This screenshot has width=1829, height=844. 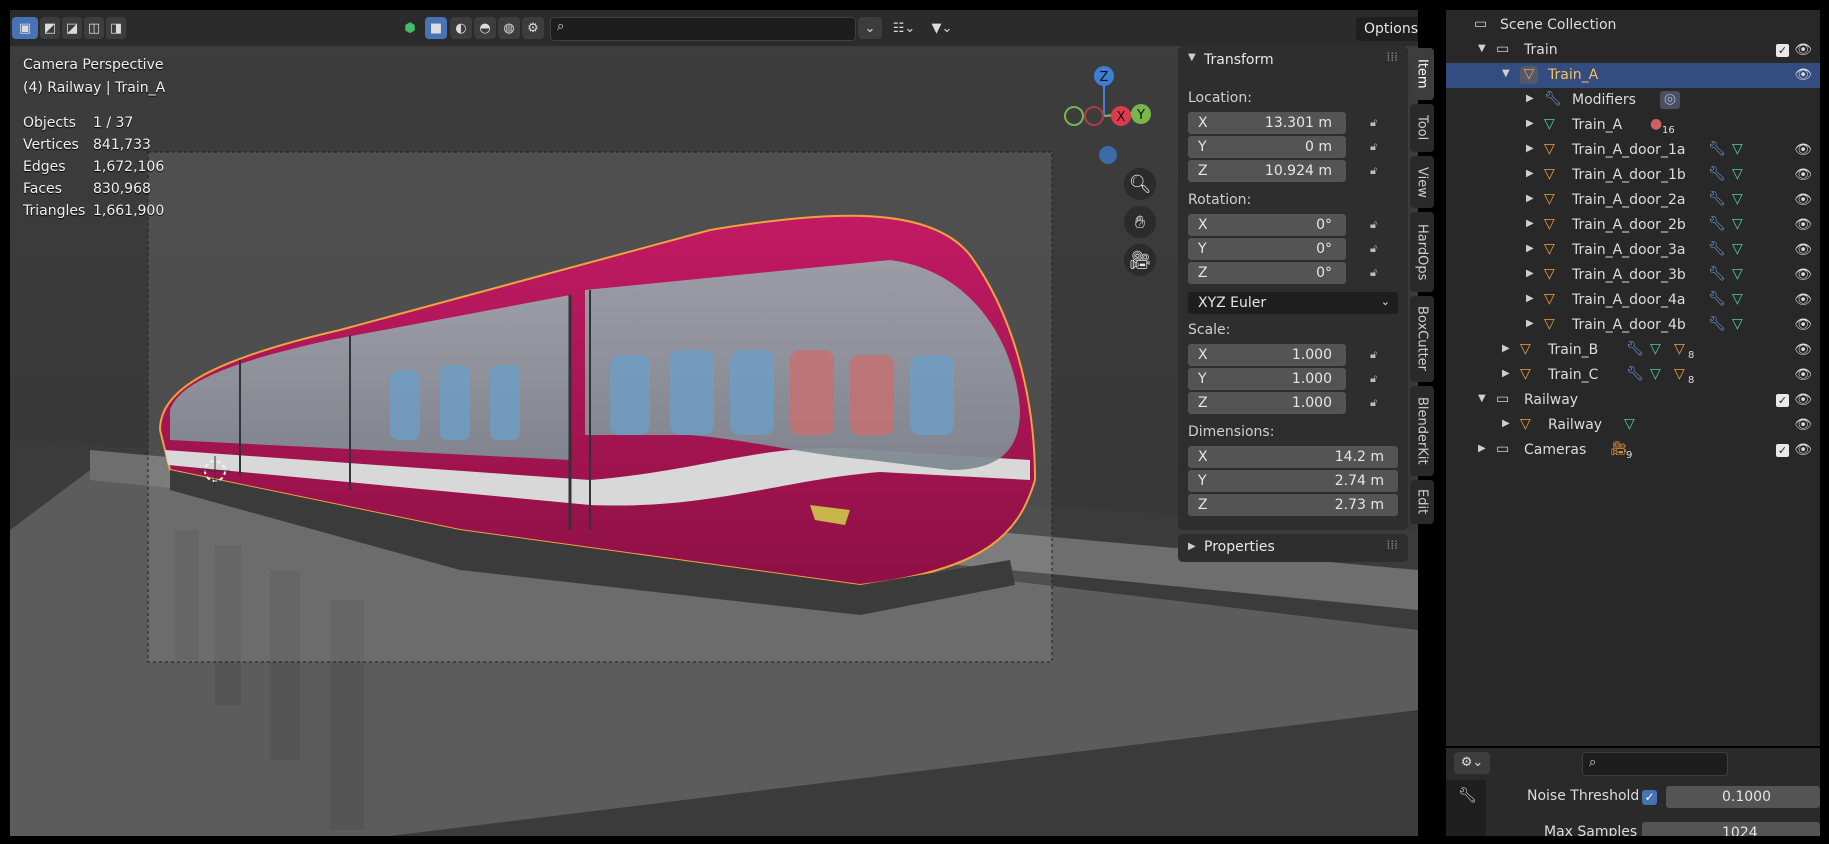 What do you see at coordinates (1192, 57) in the screenshot?
I see `panel-collapse-chevron-icon: ▼` at bounding box center [1192, 57].